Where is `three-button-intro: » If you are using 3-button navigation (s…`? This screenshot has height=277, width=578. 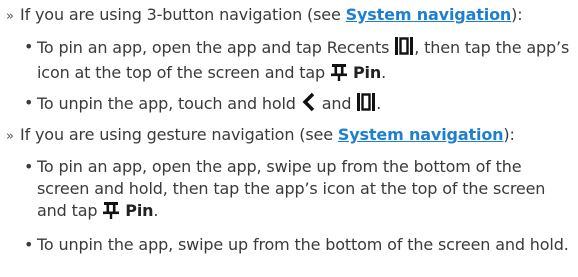
three-button-intro: » If you are using 3-button navigation (s… is located at coordinates (264, 16).